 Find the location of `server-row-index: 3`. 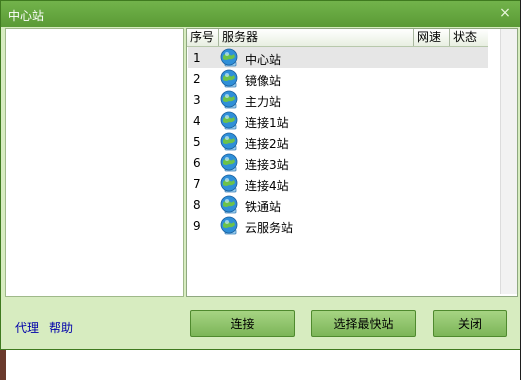

server-row-index: 3 is located at coordinates (197, 100).